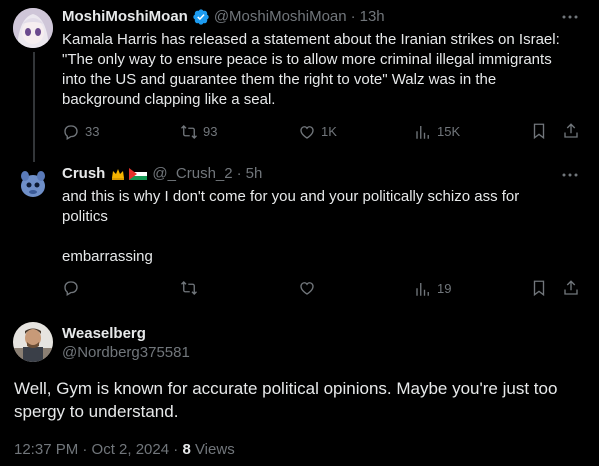 This screenshot has height=466, width=599. Describe the element at coordinates (432, 289) in the screenshot. I see `views-button: 19` at that location.